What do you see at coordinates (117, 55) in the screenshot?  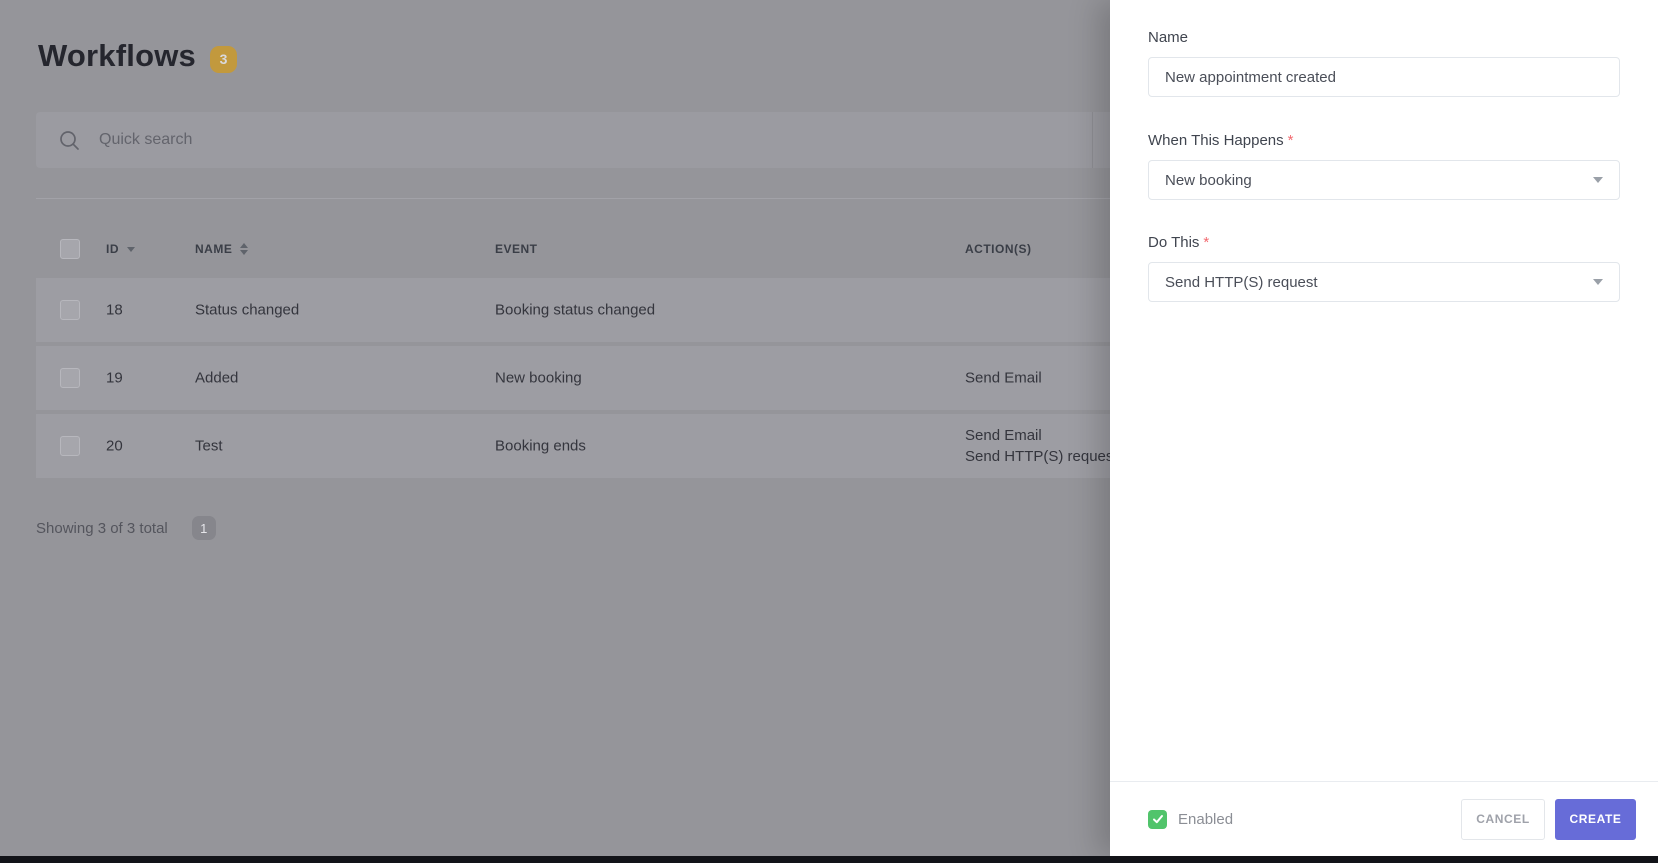 I see `page-title: Workflows` at bounding box center [117, 55].